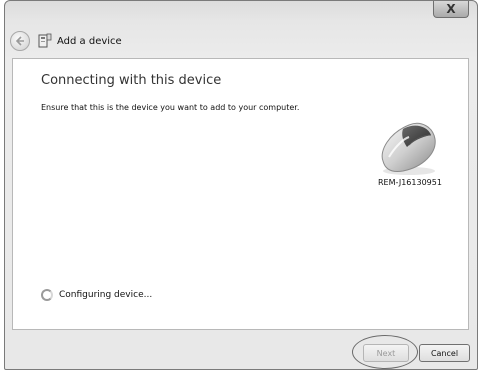  I want to click on cancel-button: Cancel, so click(444, 353).